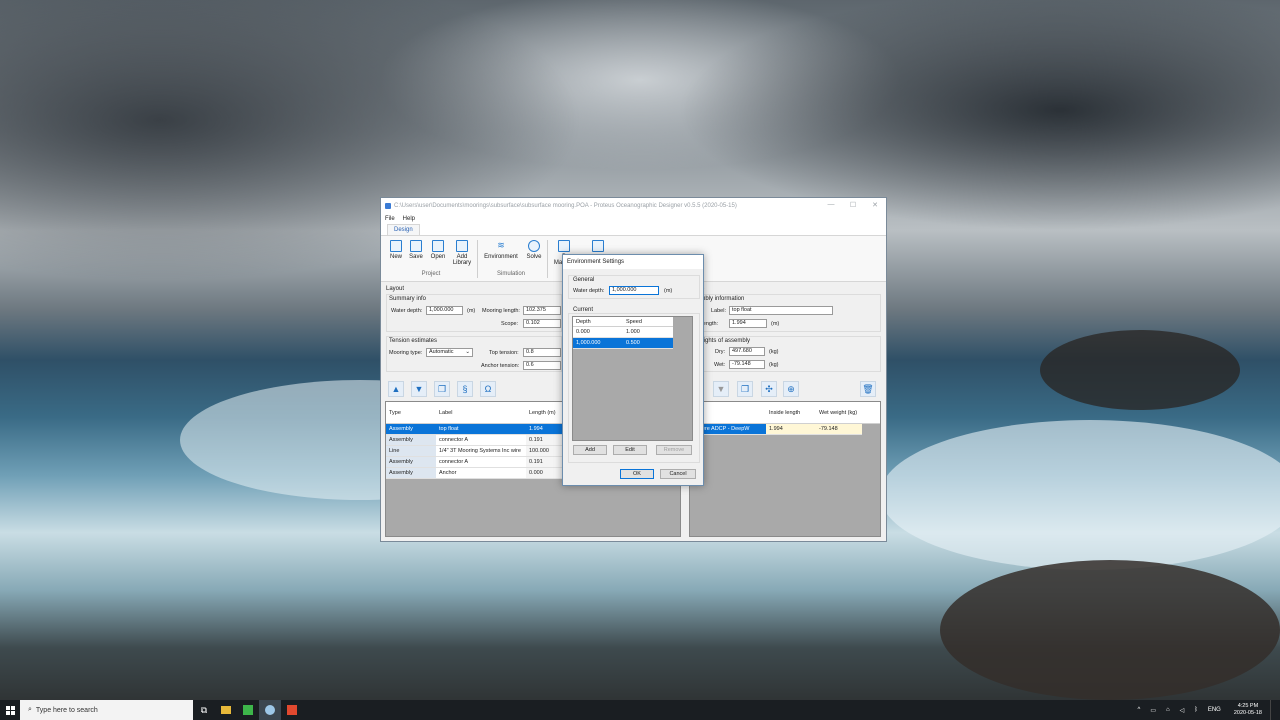 This screenshot has width=1280, height=720. I want to click on wet-weight-field: -79.148, so click(747, 364).